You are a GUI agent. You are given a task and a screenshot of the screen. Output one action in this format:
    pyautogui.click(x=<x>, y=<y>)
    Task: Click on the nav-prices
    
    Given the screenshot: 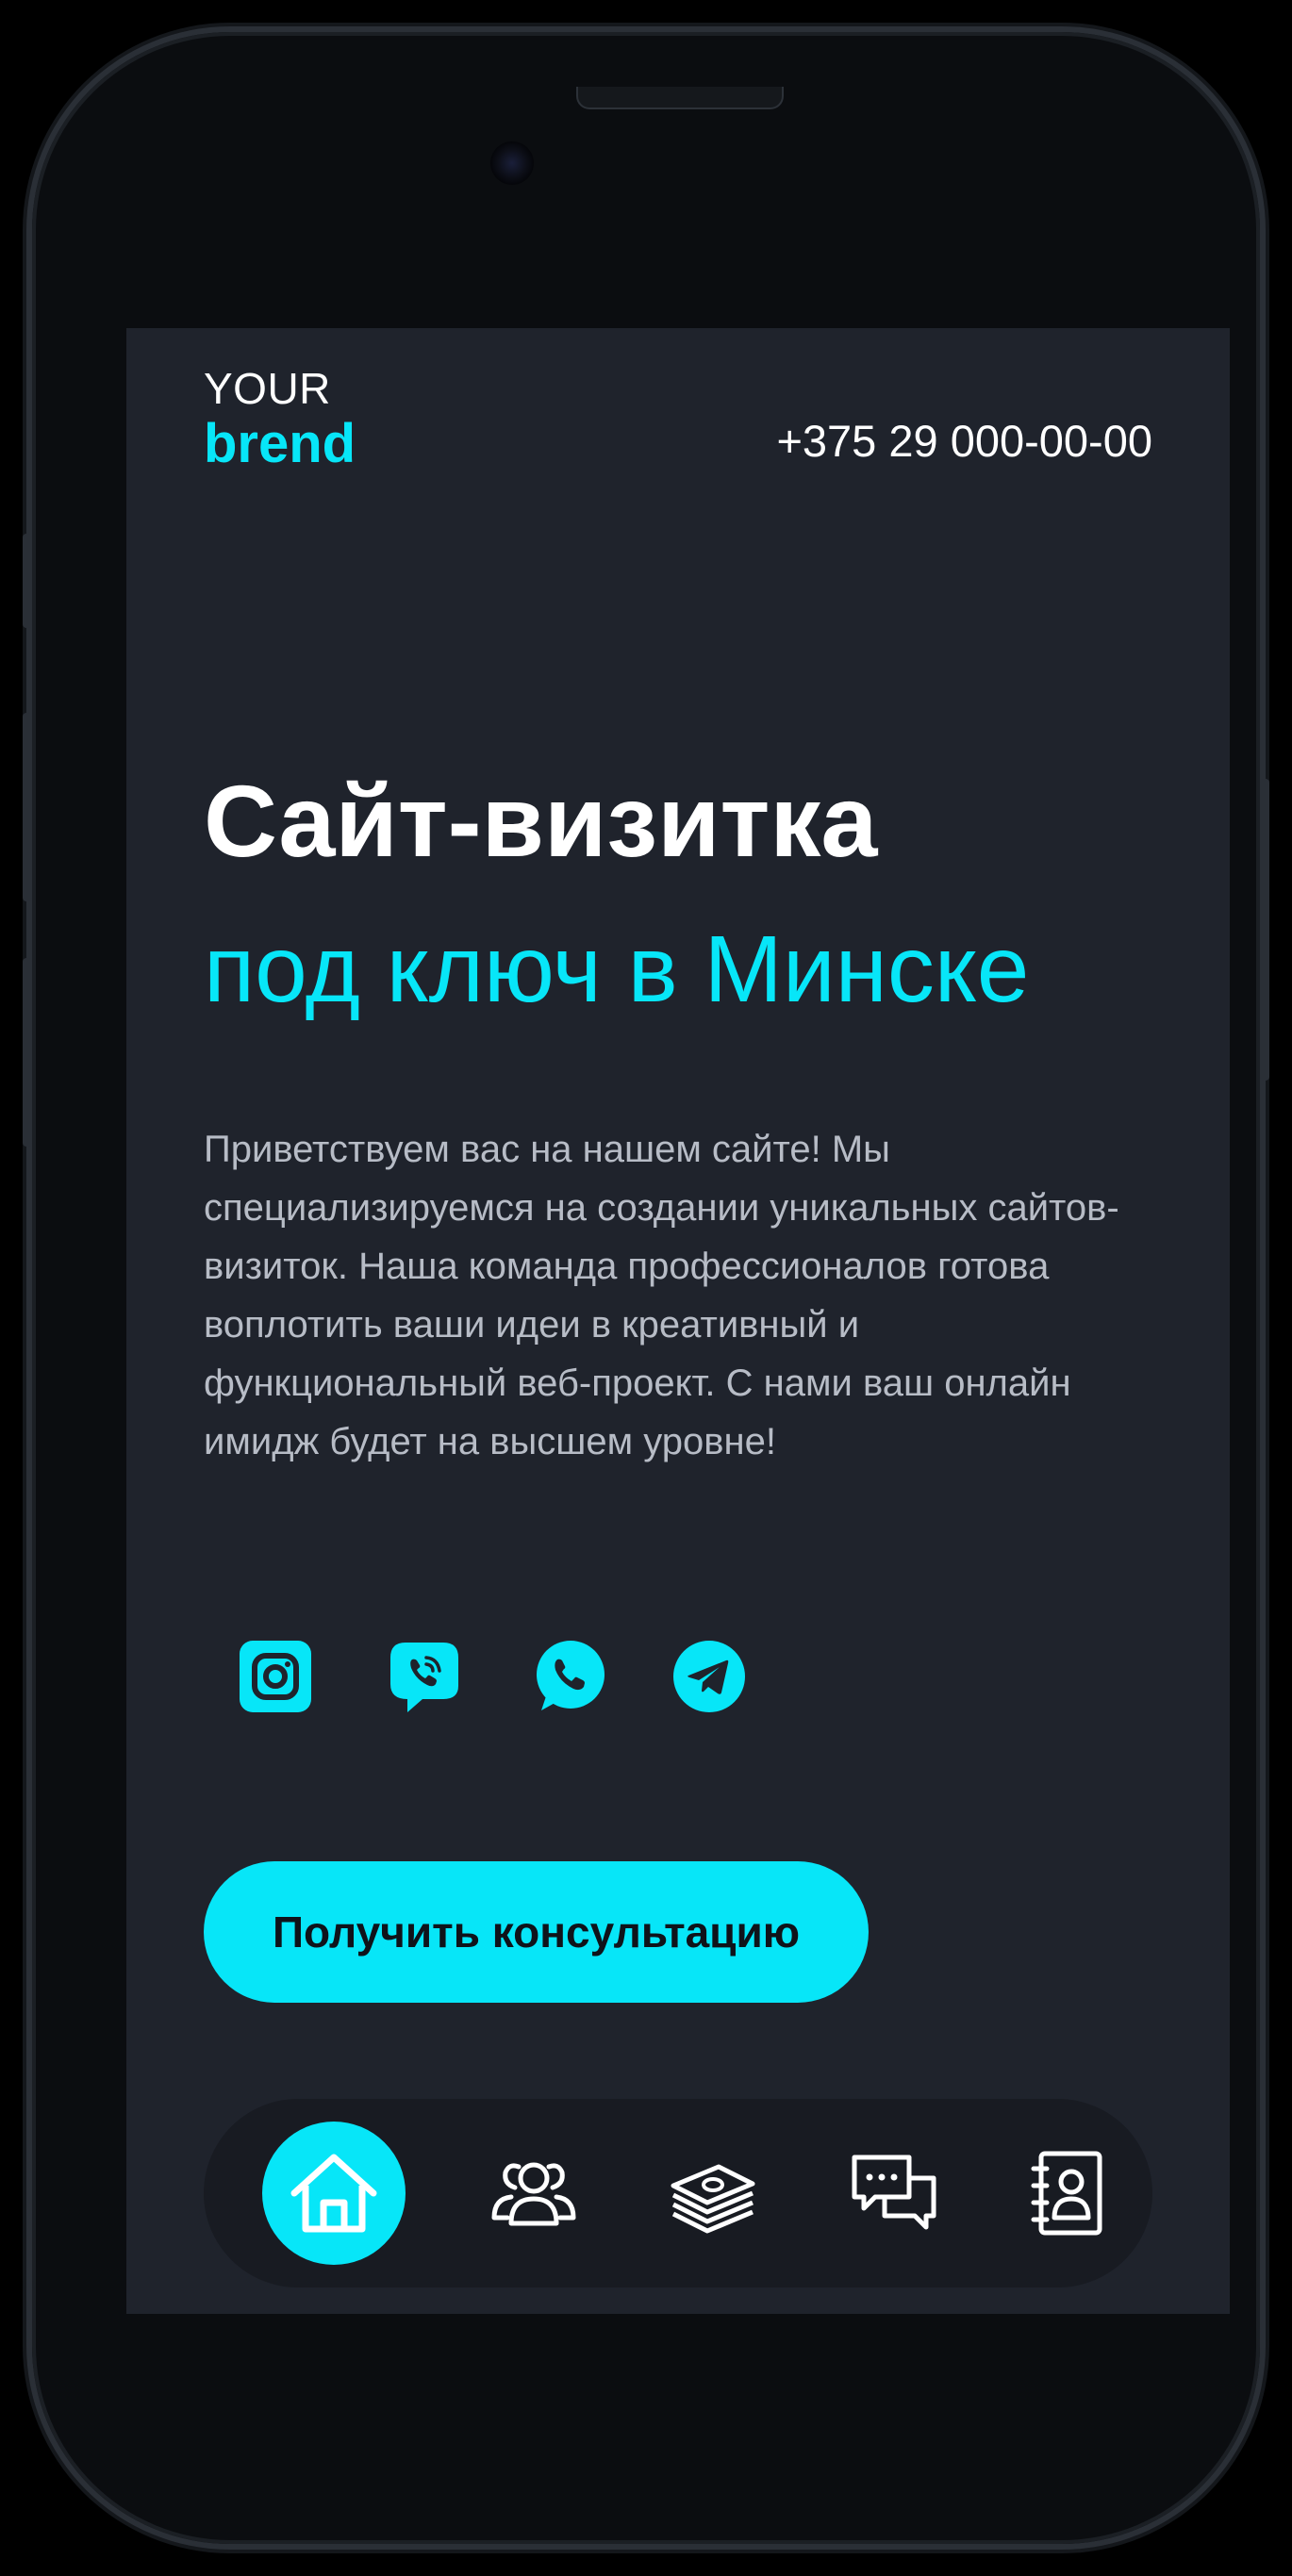 What is the action you would take?
    pyautogui.click(x=713, y=2193)
    